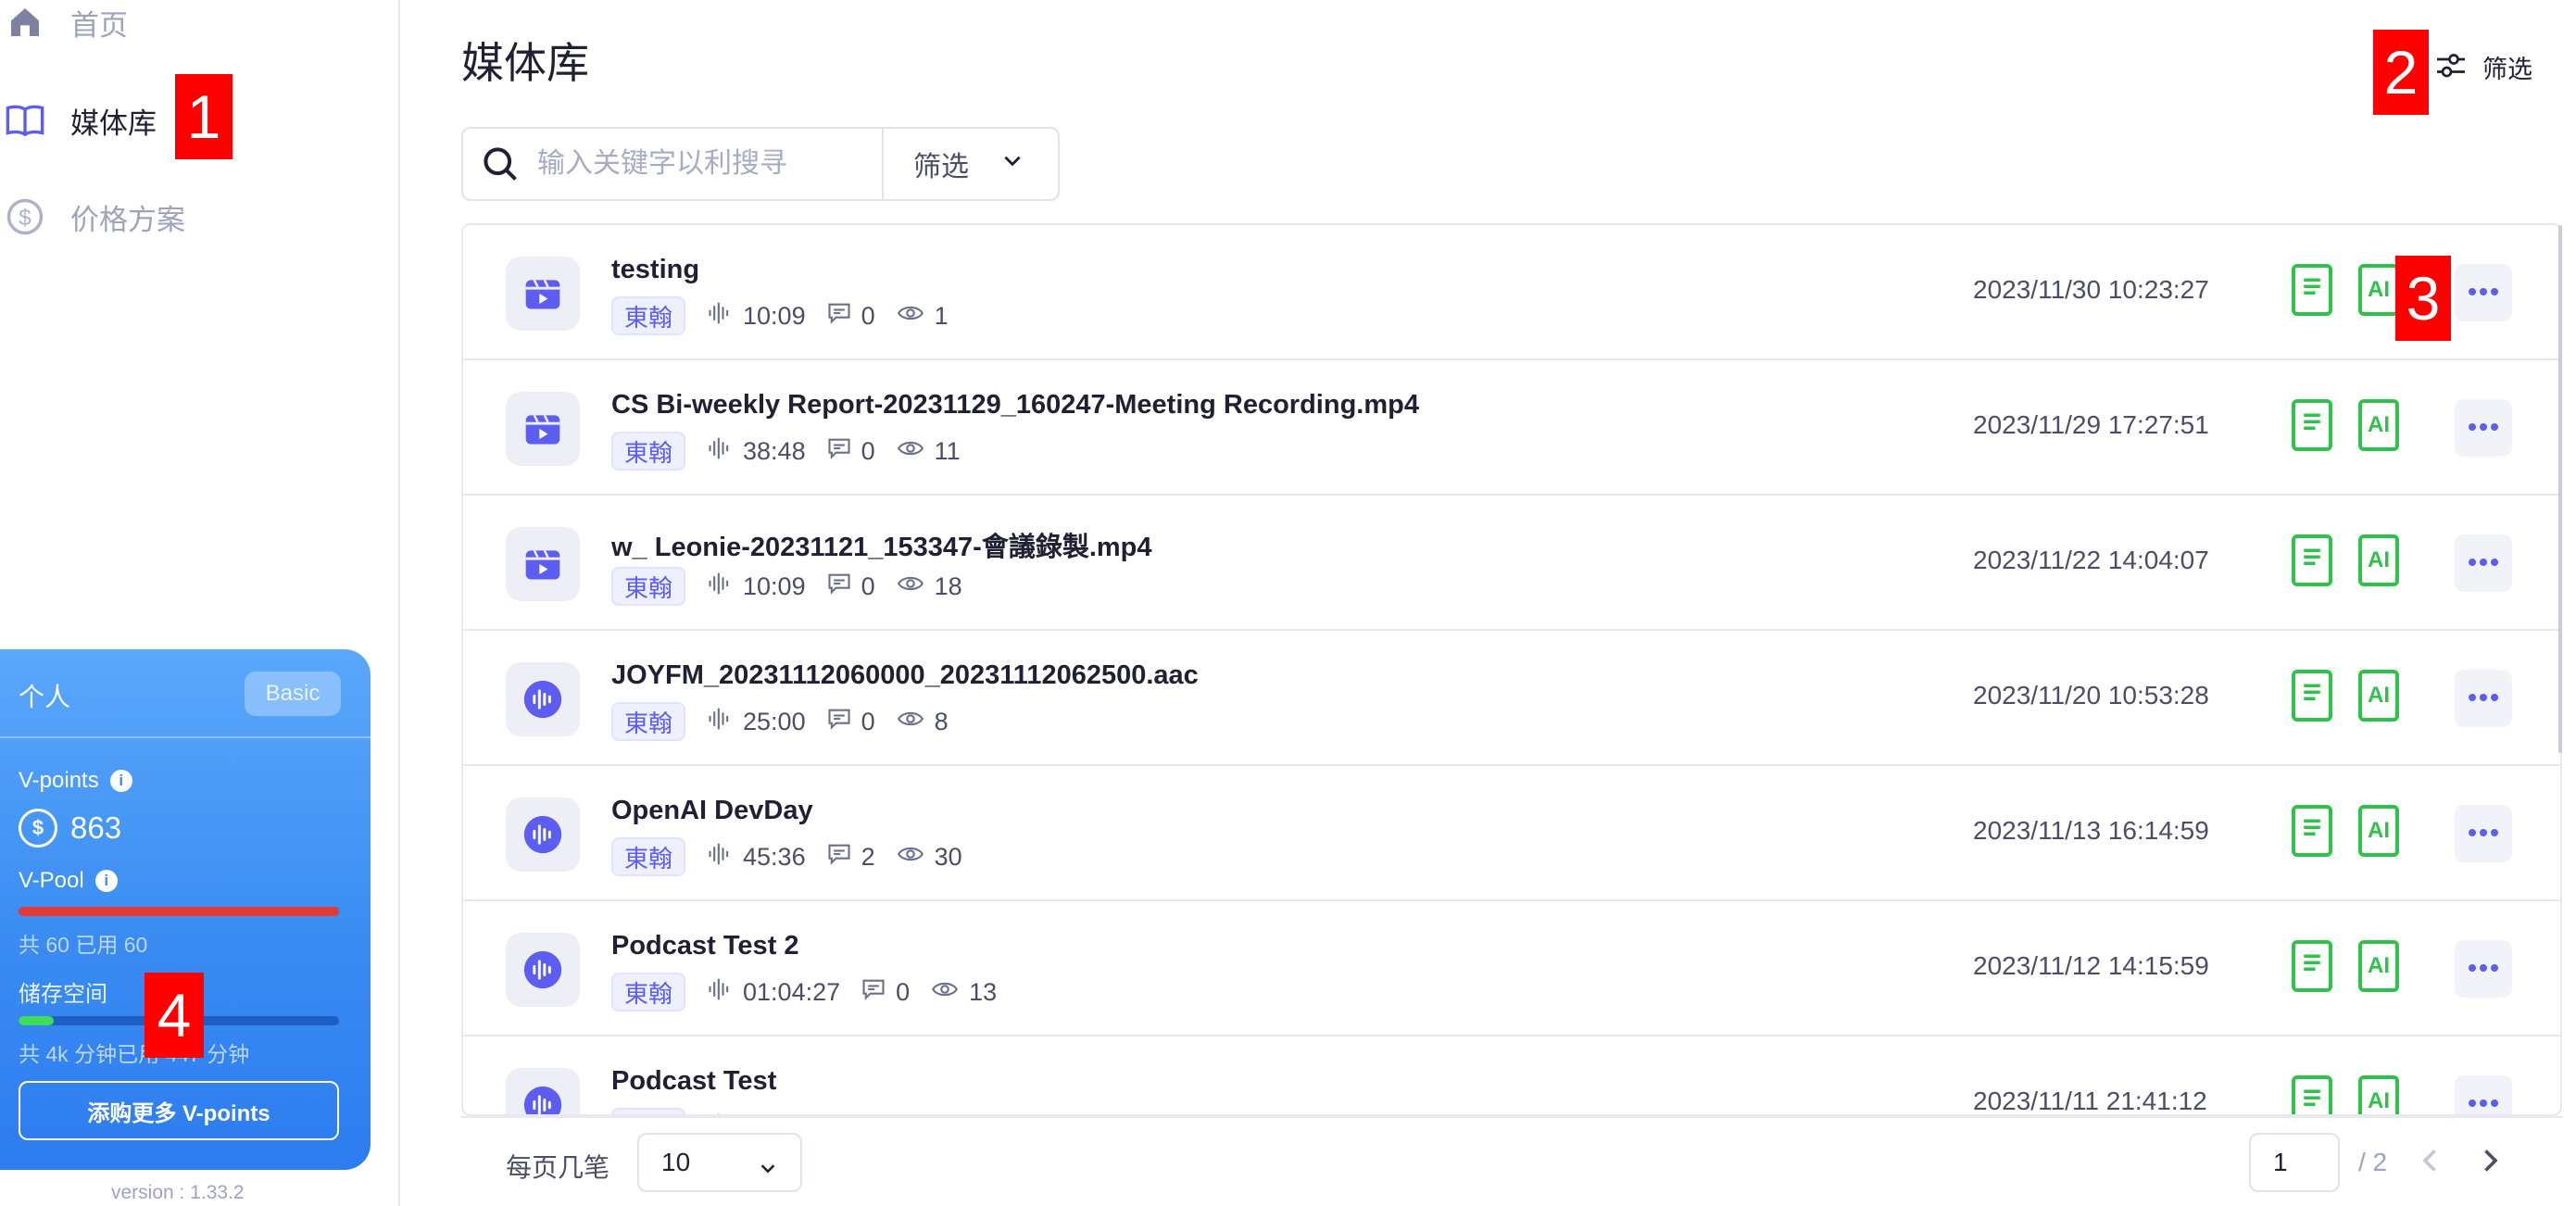 The image size is (2576, 1206). What do you see at coordinates (2294, 1162) in the screenshot?
I see `page-number-input: 1` at bounding box center [2294, 1162].